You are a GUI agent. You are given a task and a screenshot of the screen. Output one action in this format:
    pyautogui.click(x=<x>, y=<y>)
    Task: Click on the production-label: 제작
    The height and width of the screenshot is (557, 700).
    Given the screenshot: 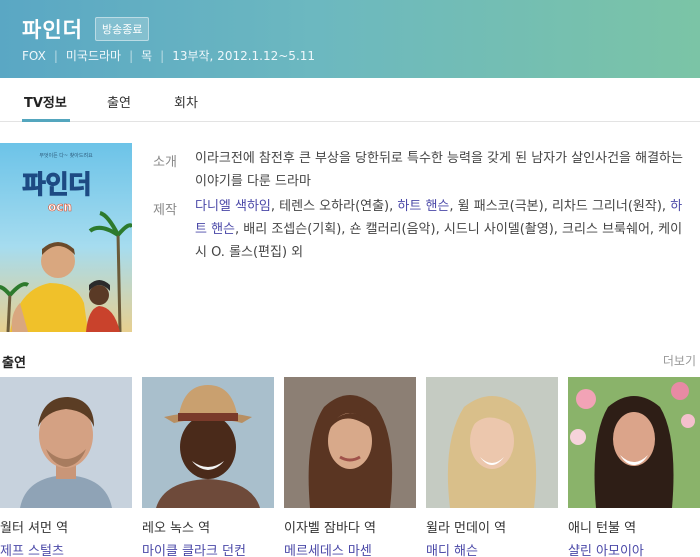 What is the action you would take?
    pyautogui.click(x=165, y=210)
    